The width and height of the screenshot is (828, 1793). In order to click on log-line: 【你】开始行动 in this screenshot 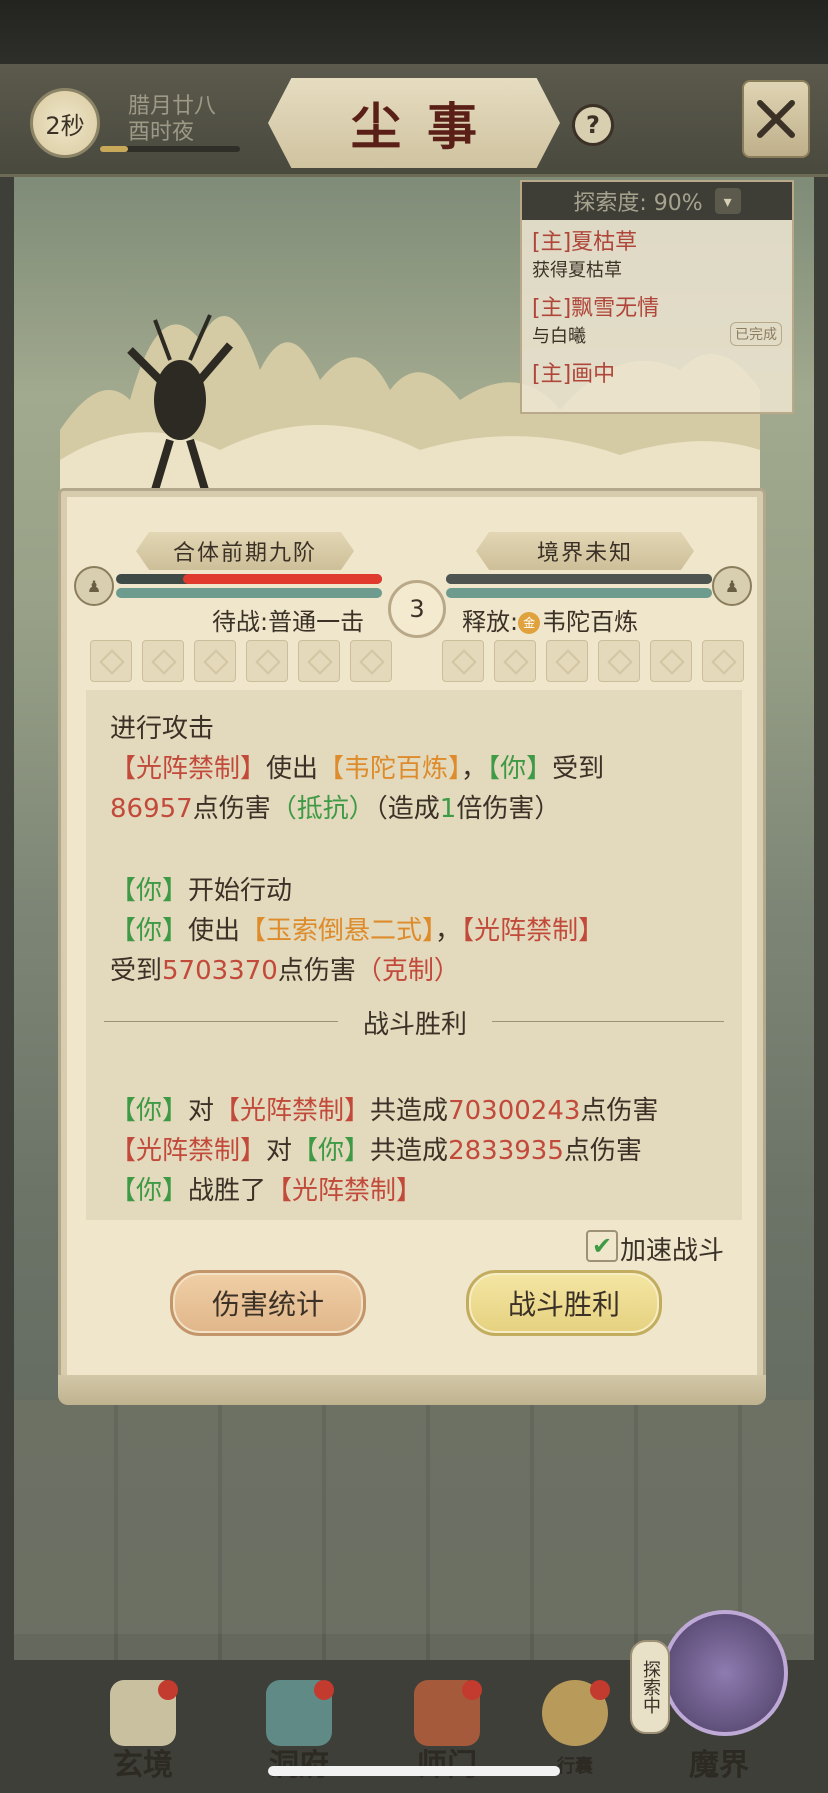, I will do `click(201, 888)`.